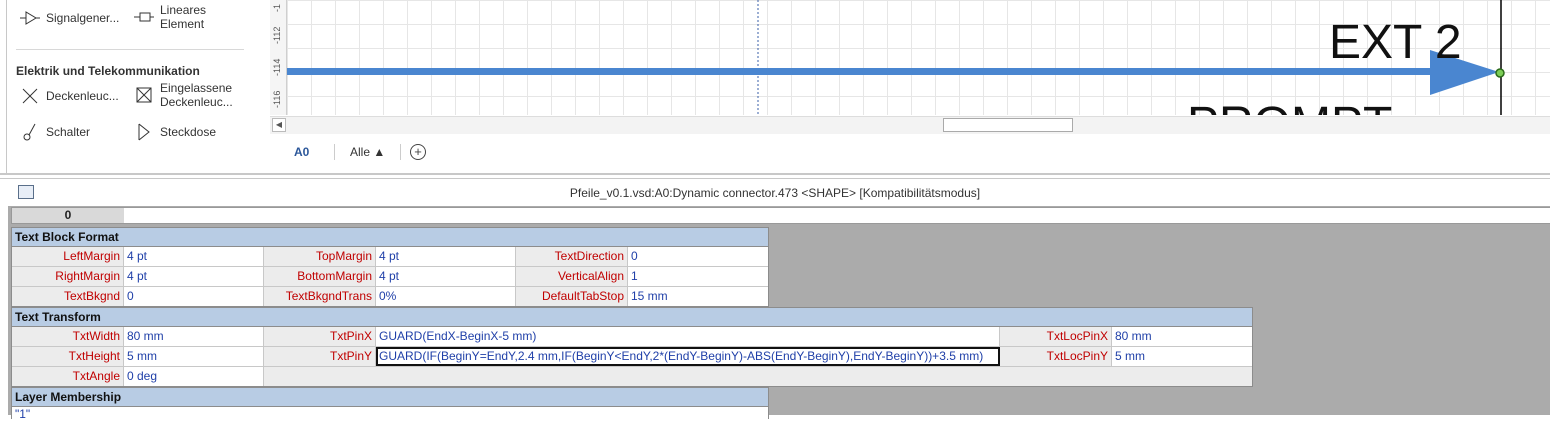  Describe the element at coordinates (390, 237) in the screenshot. I see `section-header: Text Block Format` at that location.